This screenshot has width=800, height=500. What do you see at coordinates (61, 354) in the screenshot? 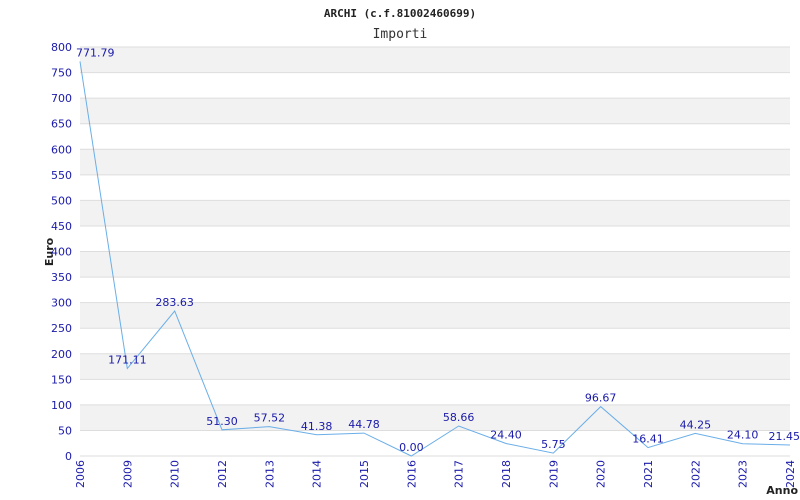
I see `y-tick-label: 200` at bounding box center [61, 354].